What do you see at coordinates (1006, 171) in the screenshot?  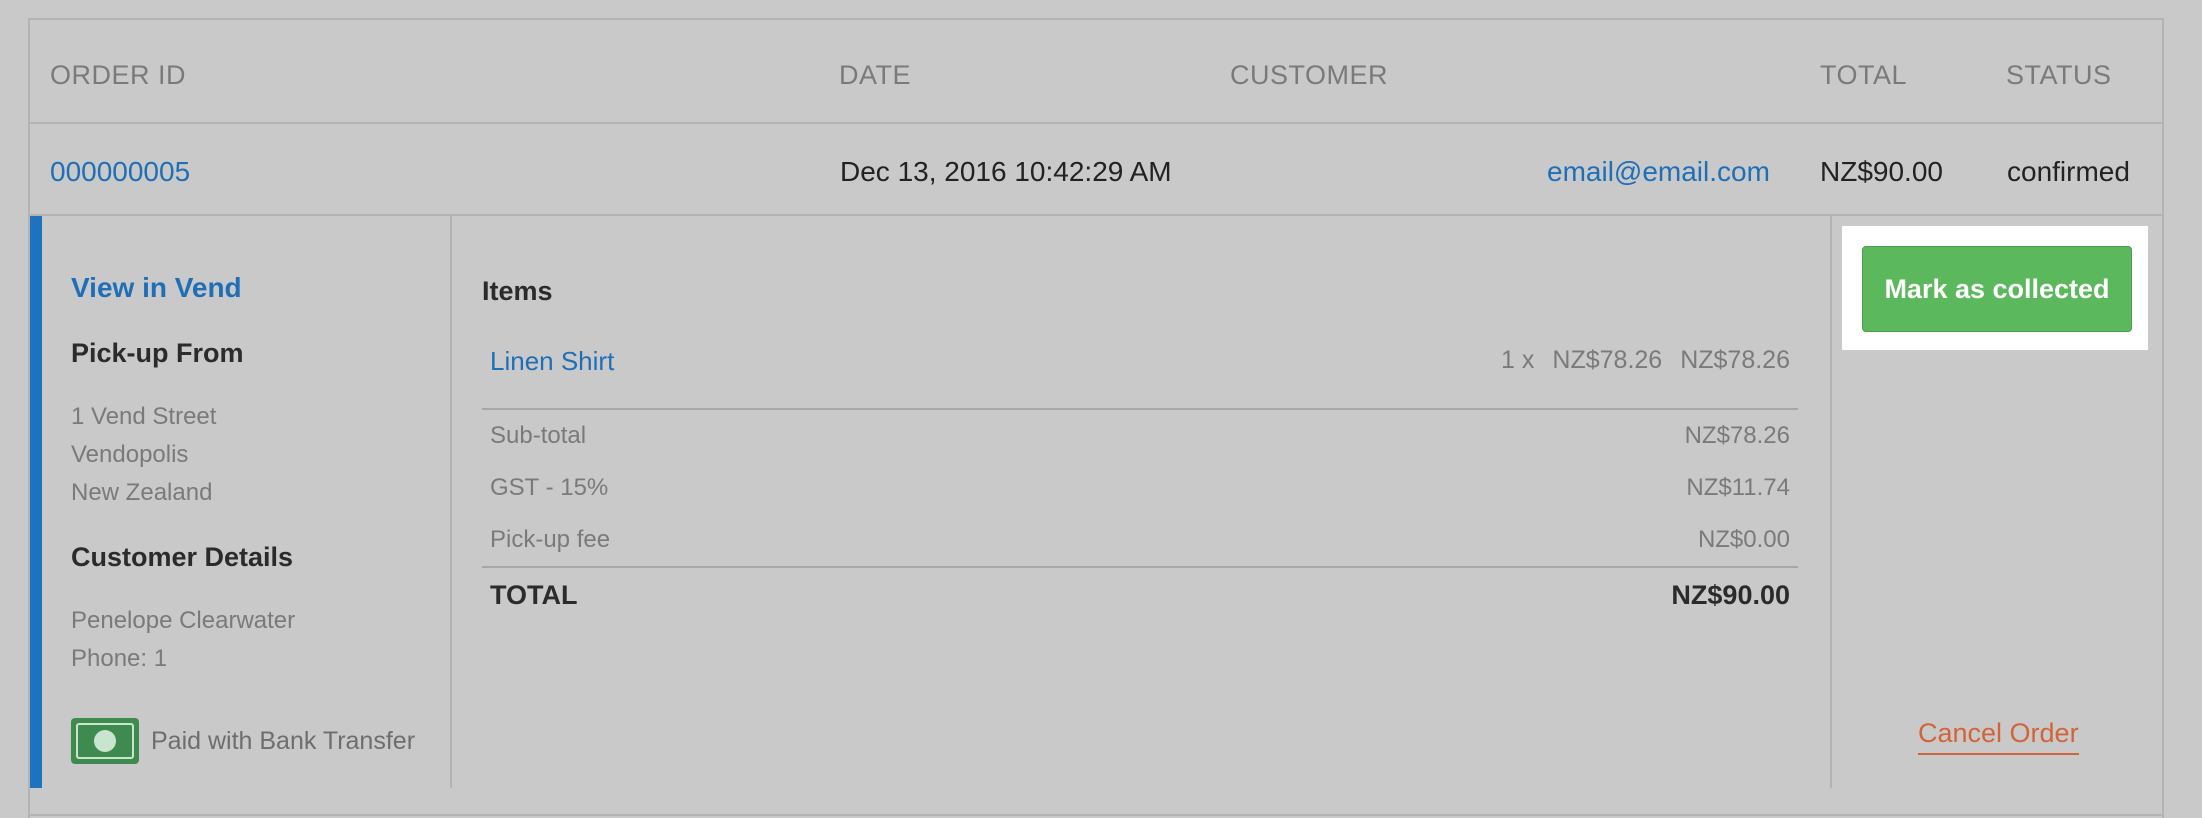 I see `order-date: Dec 13, 2016 10:42:29 AM` at bounding box center [1006, 171].